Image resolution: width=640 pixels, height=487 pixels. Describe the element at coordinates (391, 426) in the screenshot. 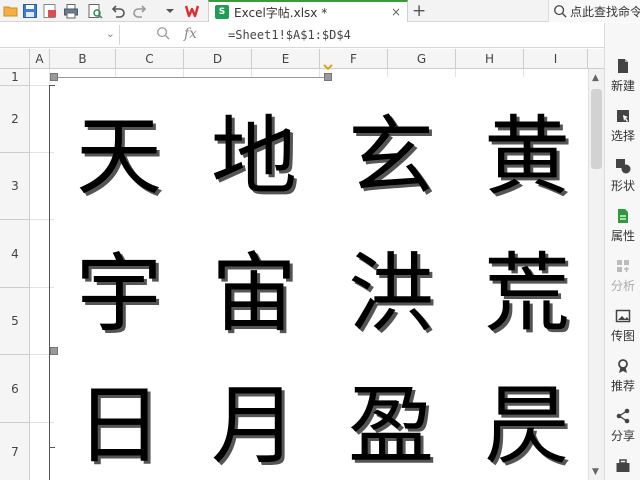

I see `character-cell: 盈` at that location.